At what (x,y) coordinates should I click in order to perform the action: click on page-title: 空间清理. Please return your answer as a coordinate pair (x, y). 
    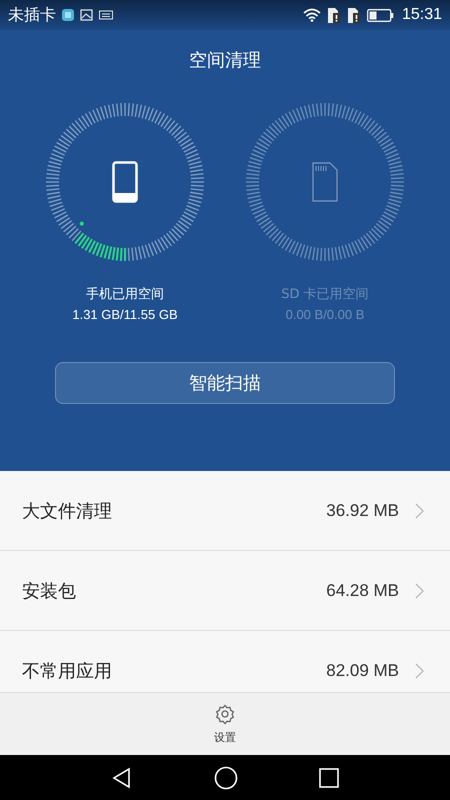
    Looking at the image, I should click on (225, 60).